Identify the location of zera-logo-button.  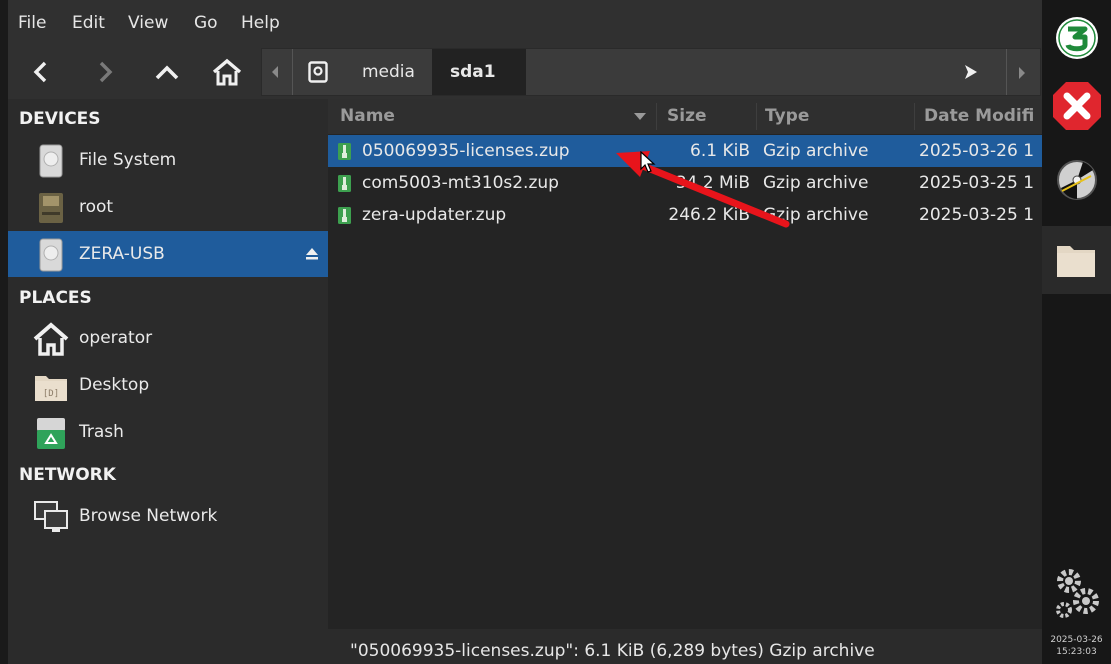
(1077, 38).